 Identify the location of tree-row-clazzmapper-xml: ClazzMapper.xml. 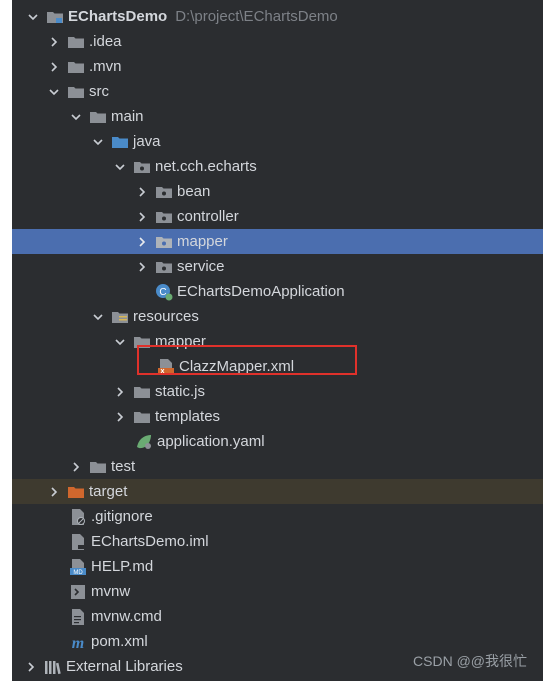
(277, 366).